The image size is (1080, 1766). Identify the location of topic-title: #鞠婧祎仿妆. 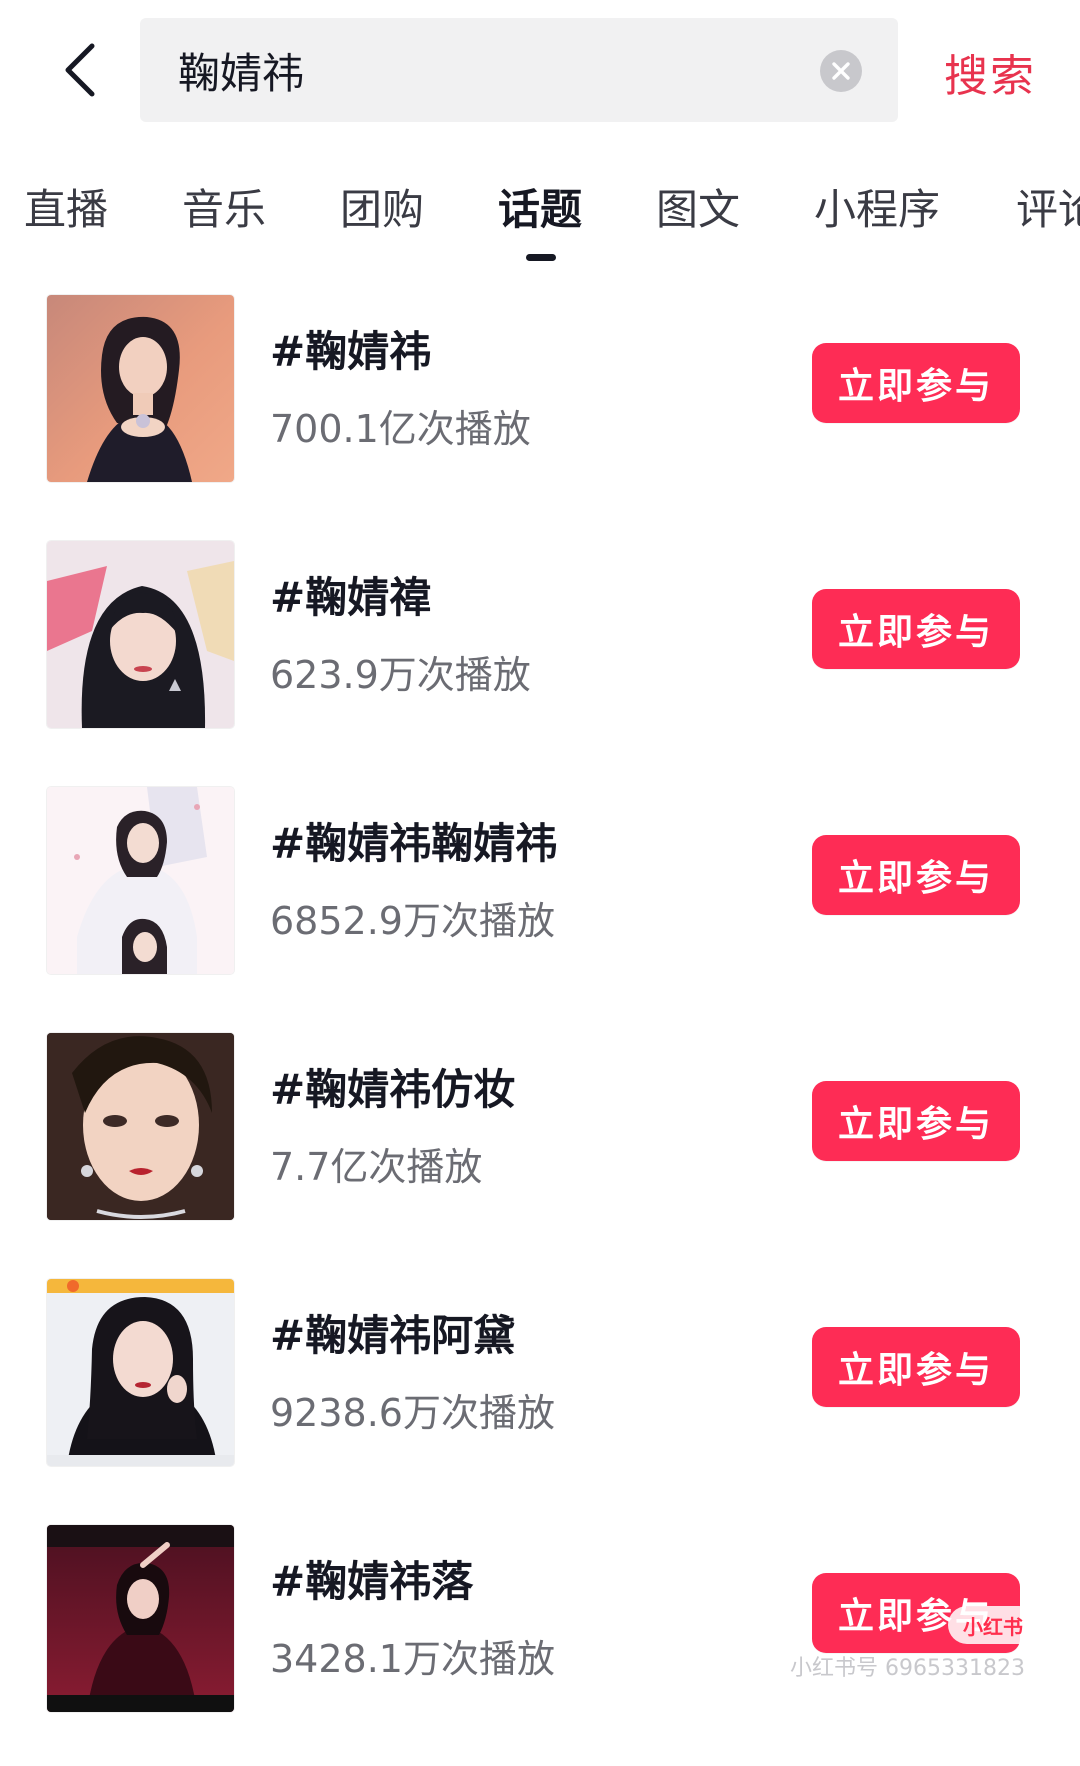
(393, 1089).